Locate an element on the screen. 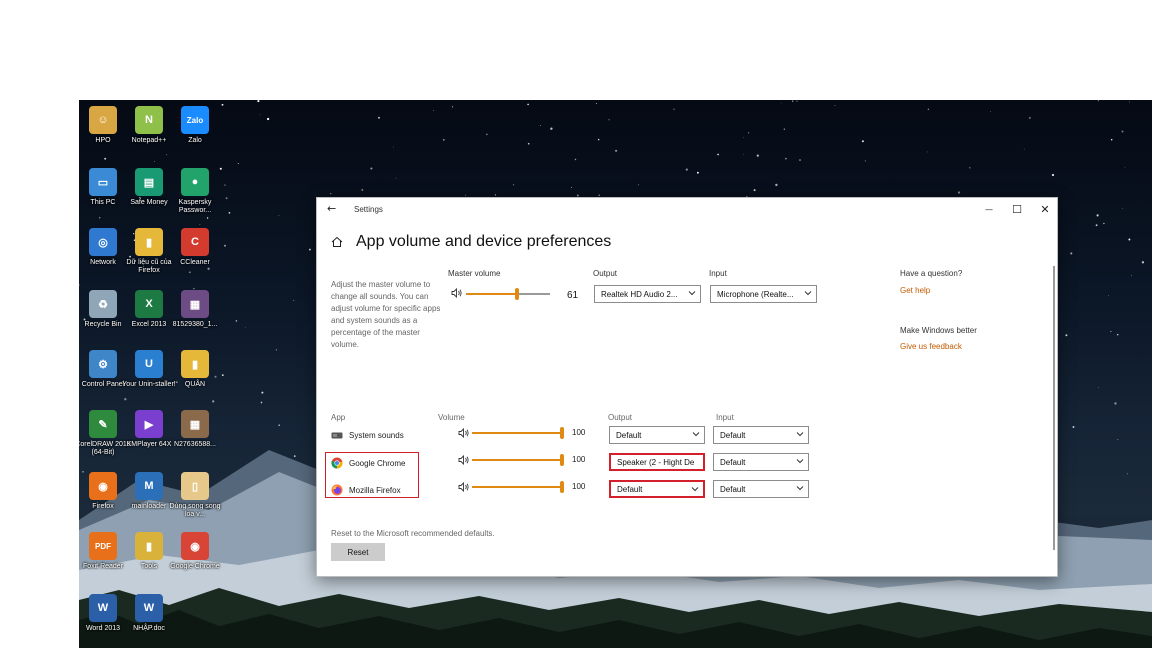 Image resolution: width=1152 pixels, height=648 pixels. desktop-icon-9: ♻ Recycle Bin is located at coordinates (103, 315).